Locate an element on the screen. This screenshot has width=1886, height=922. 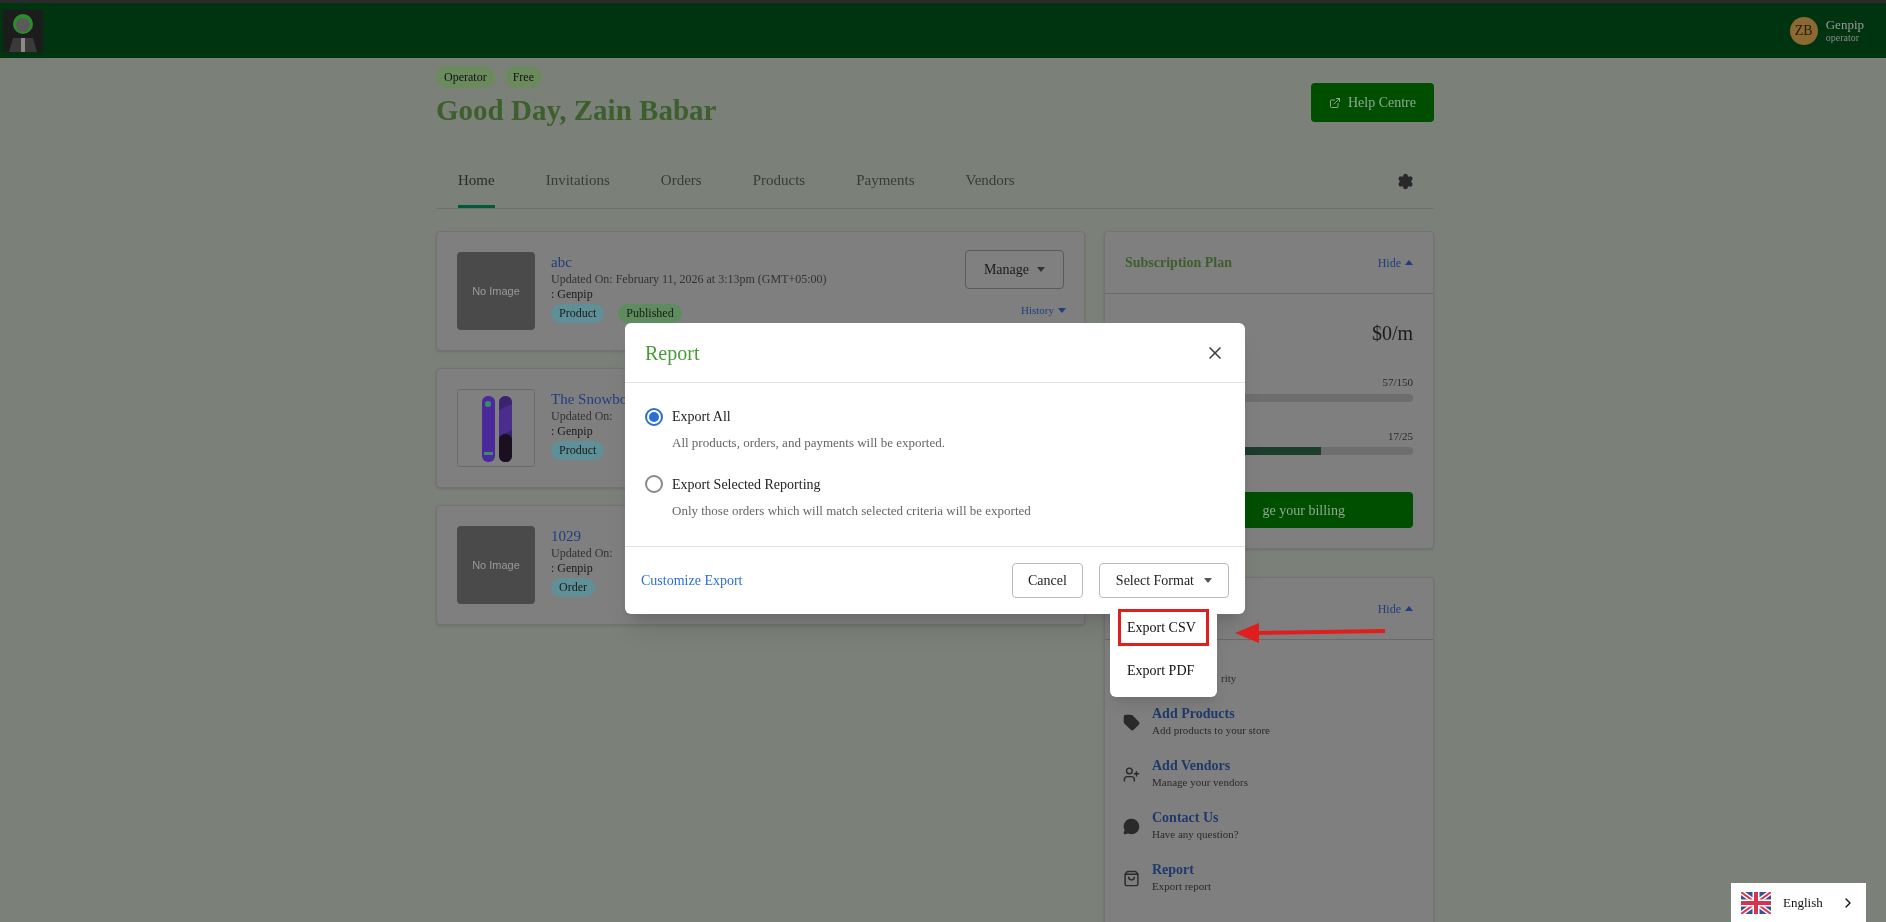
uk-flag-icon is located at coordinates (1756, 902).